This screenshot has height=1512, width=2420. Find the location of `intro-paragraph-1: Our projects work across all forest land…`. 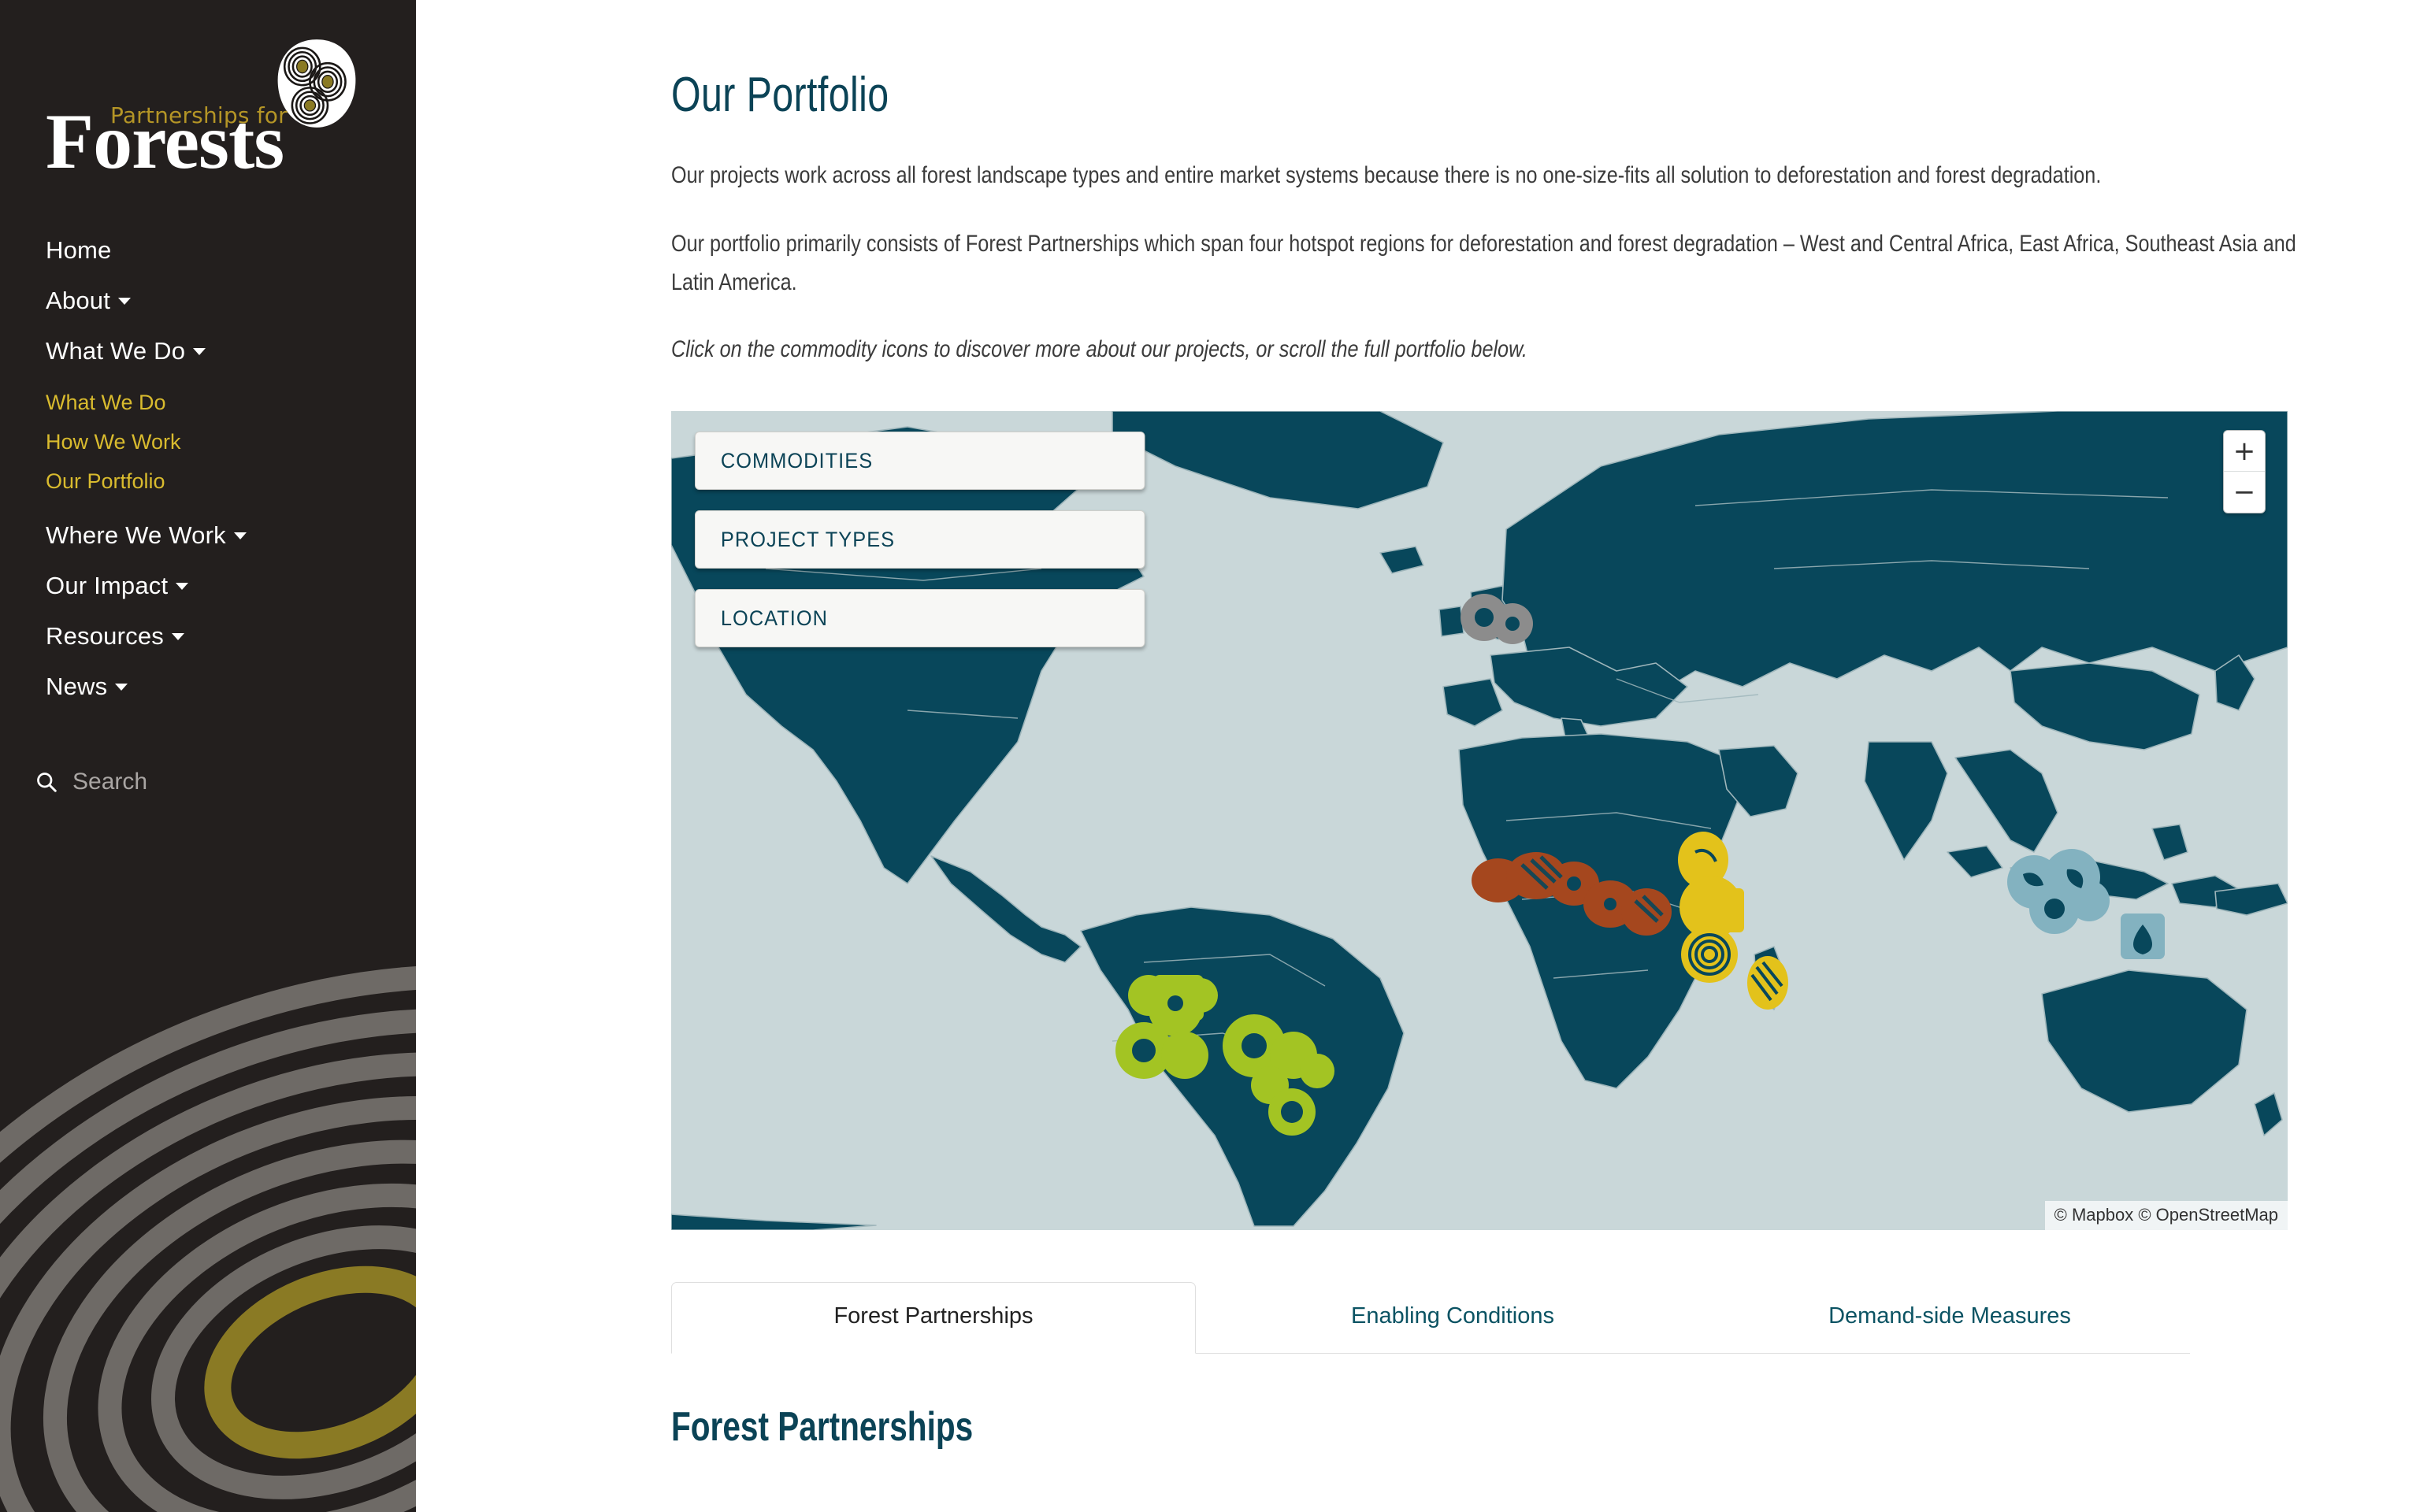

intro-paragraph-1: Our projects work across all forest land… is located at coordinates (1386, 175).